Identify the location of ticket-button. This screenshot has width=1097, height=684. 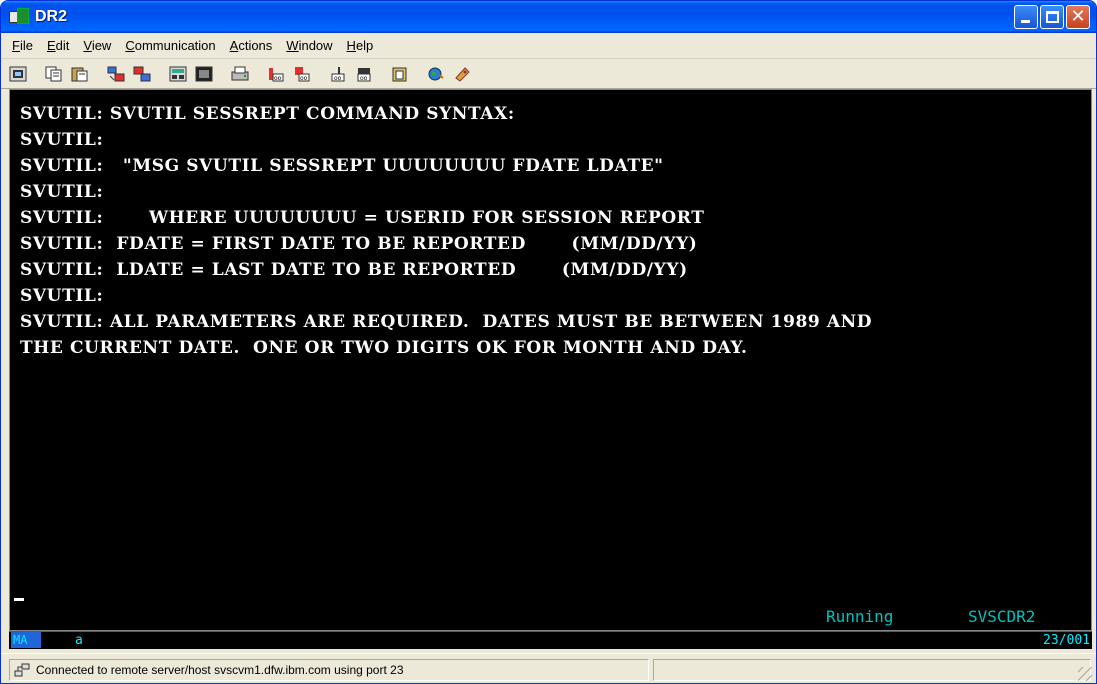
(462, 74).